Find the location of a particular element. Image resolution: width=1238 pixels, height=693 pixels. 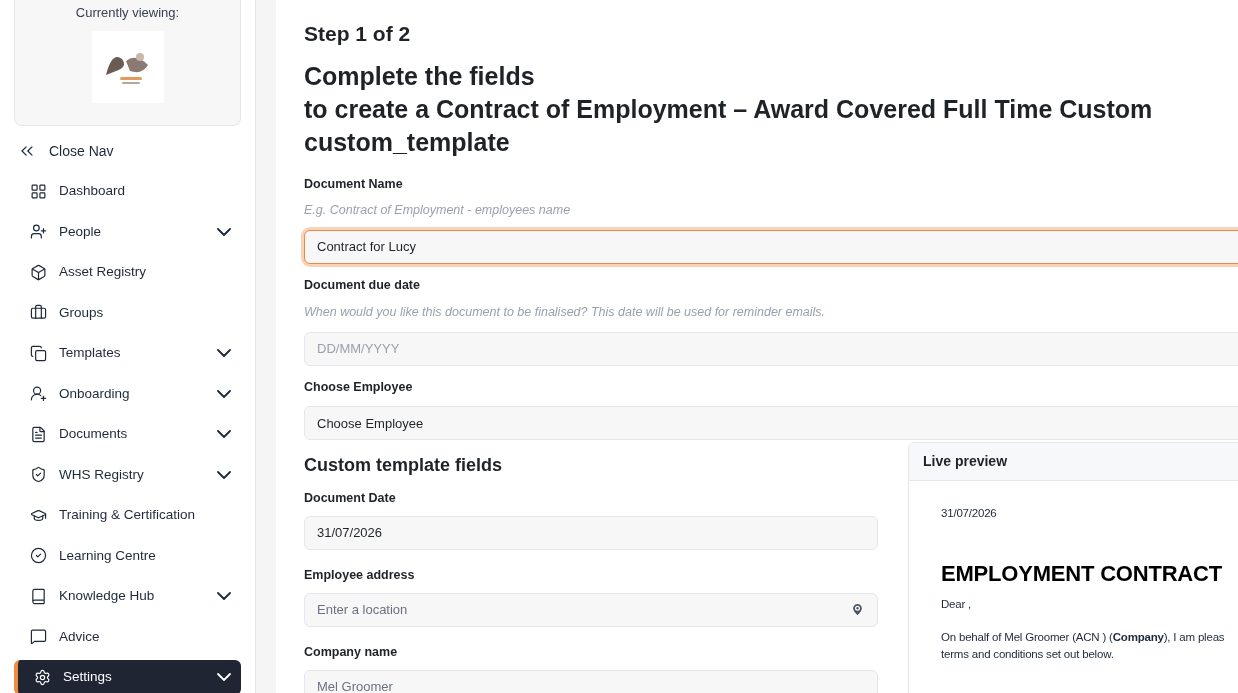

nav-item: WHS Registry is located at coordinates (127, 474).